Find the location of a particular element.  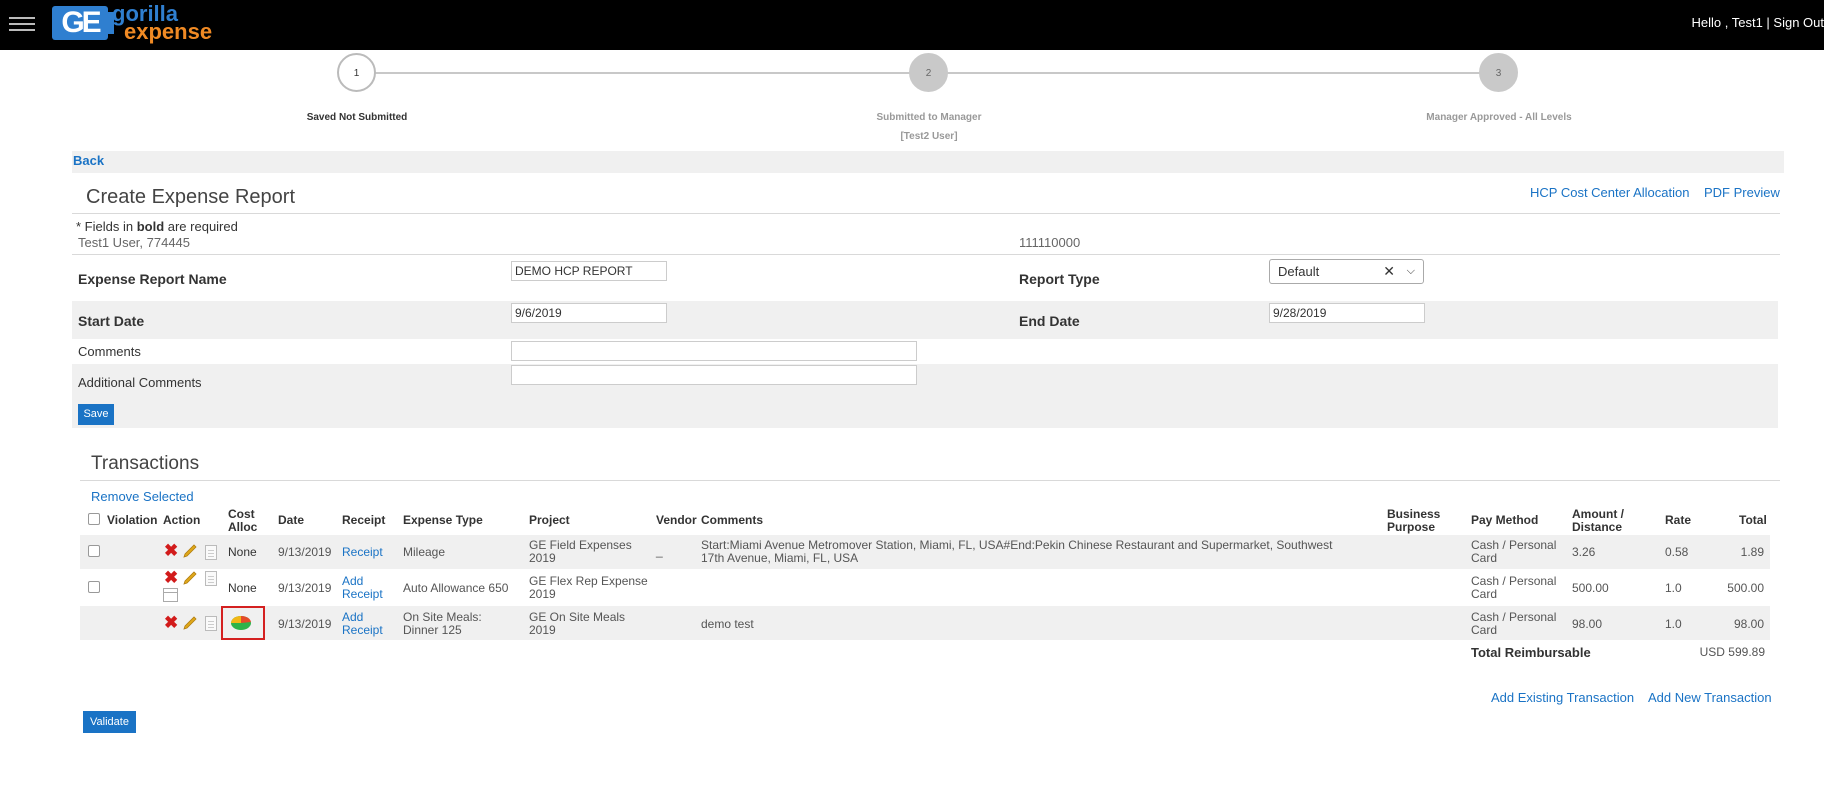

add-existing-transaction-link: Add Existing Transaction is located at coordinates (1562, 697).